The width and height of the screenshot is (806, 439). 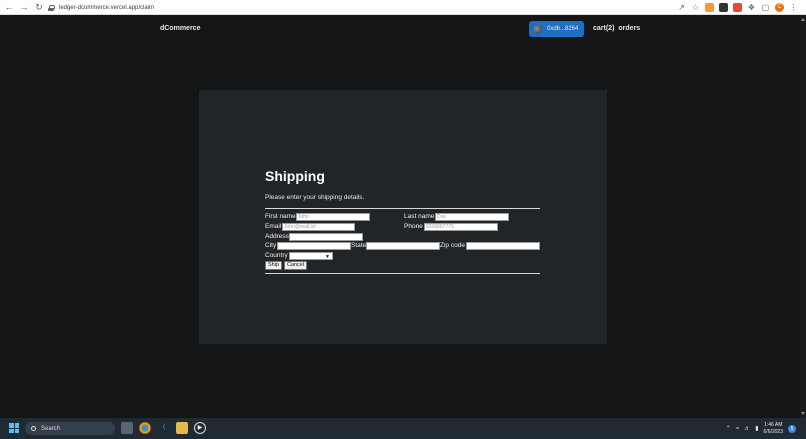 What do you see at coordinates (803, 413) in the screenshot?
I see `scroll-down-icon` at bounding box center [803, 413].